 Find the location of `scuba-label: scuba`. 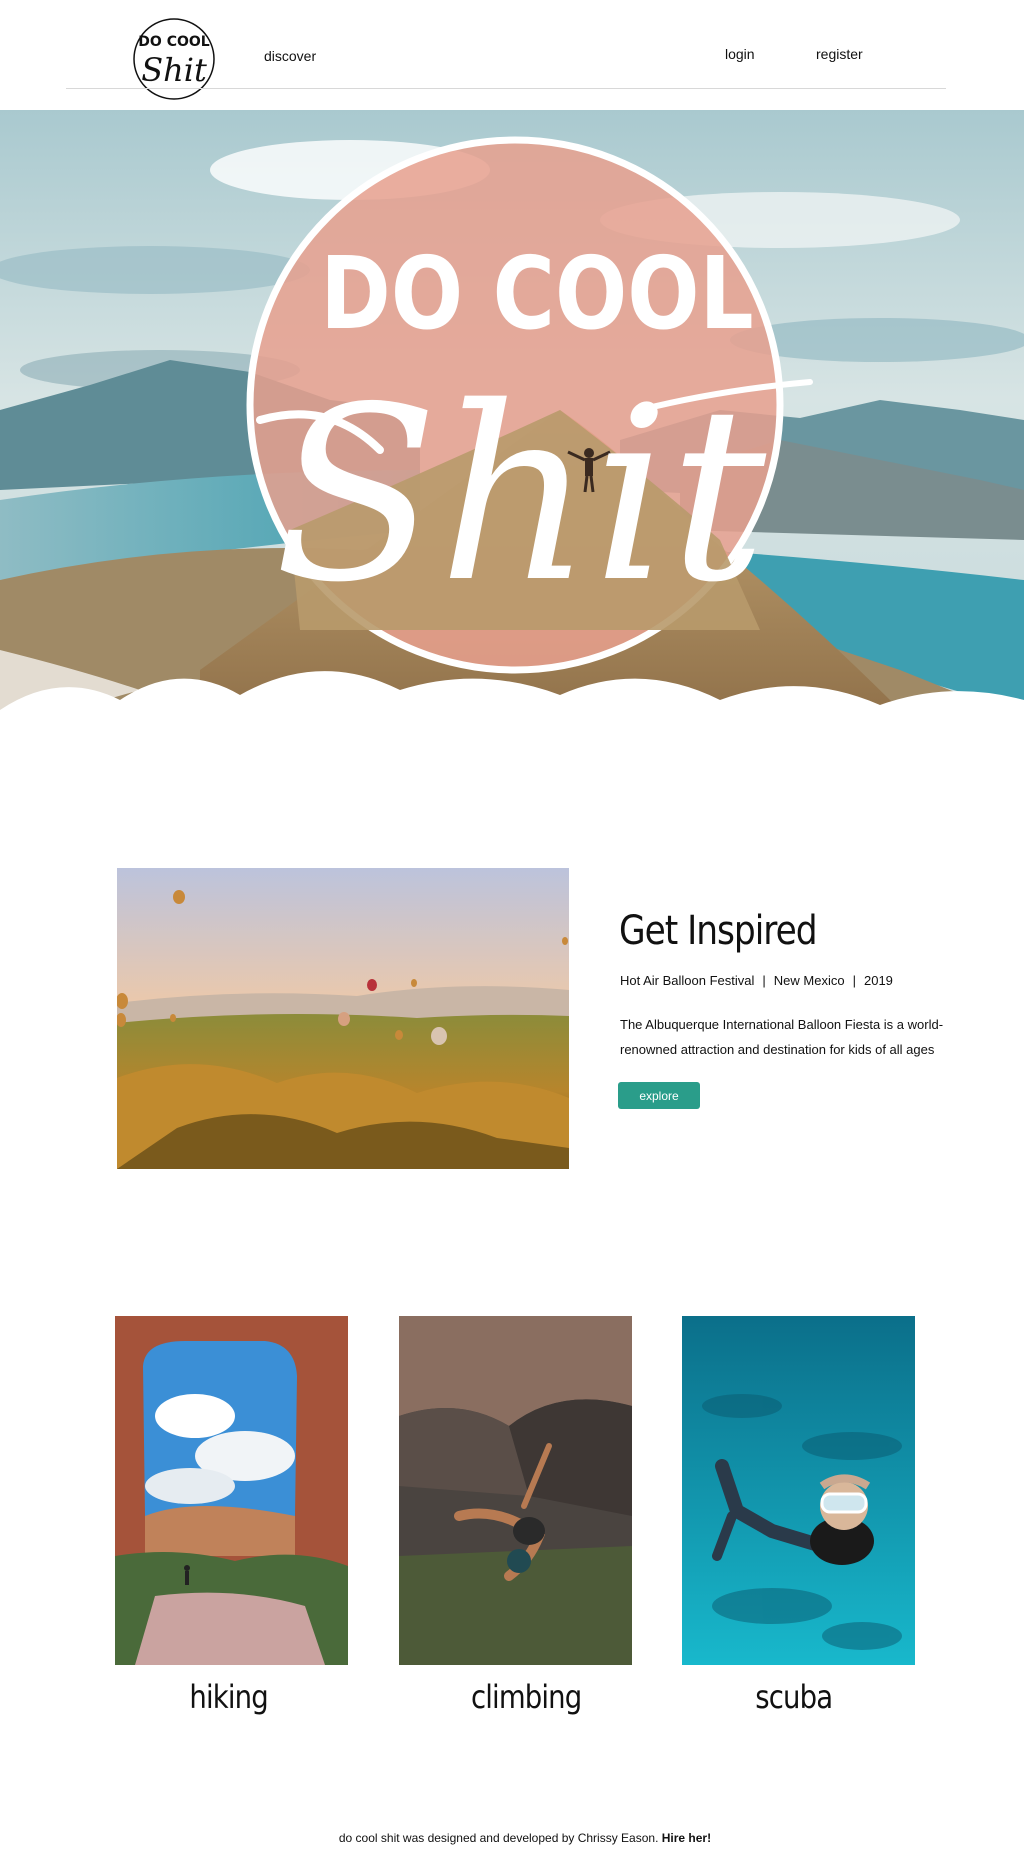

scuba-label: scuba is located at coordinates (793, 1697).